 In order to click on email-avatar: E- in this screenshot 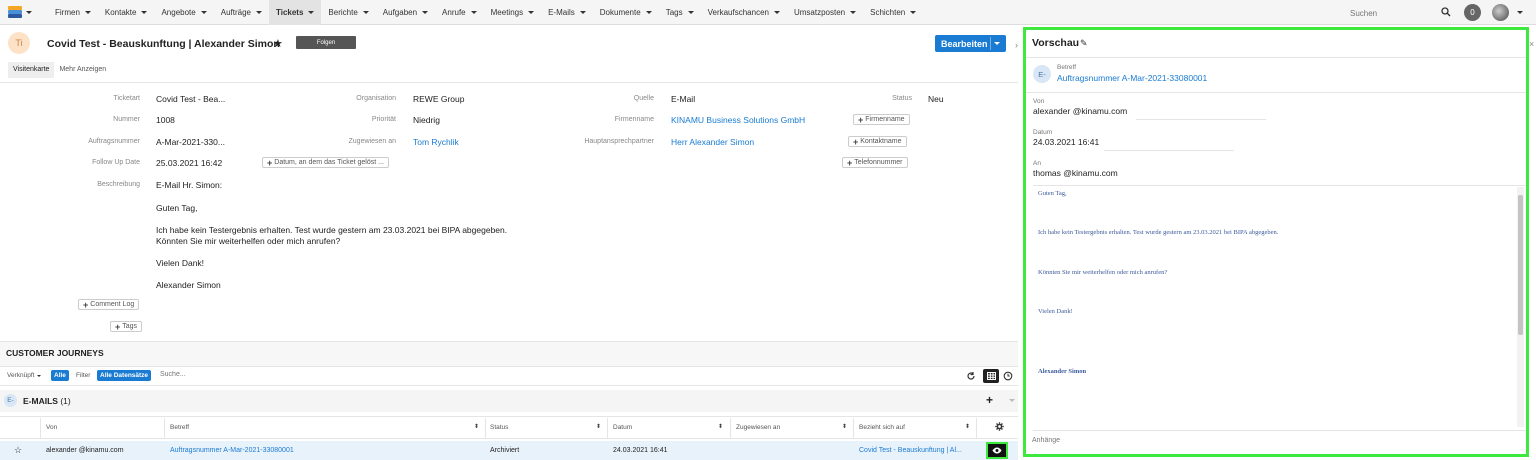, I will do `click(10, 400)`.